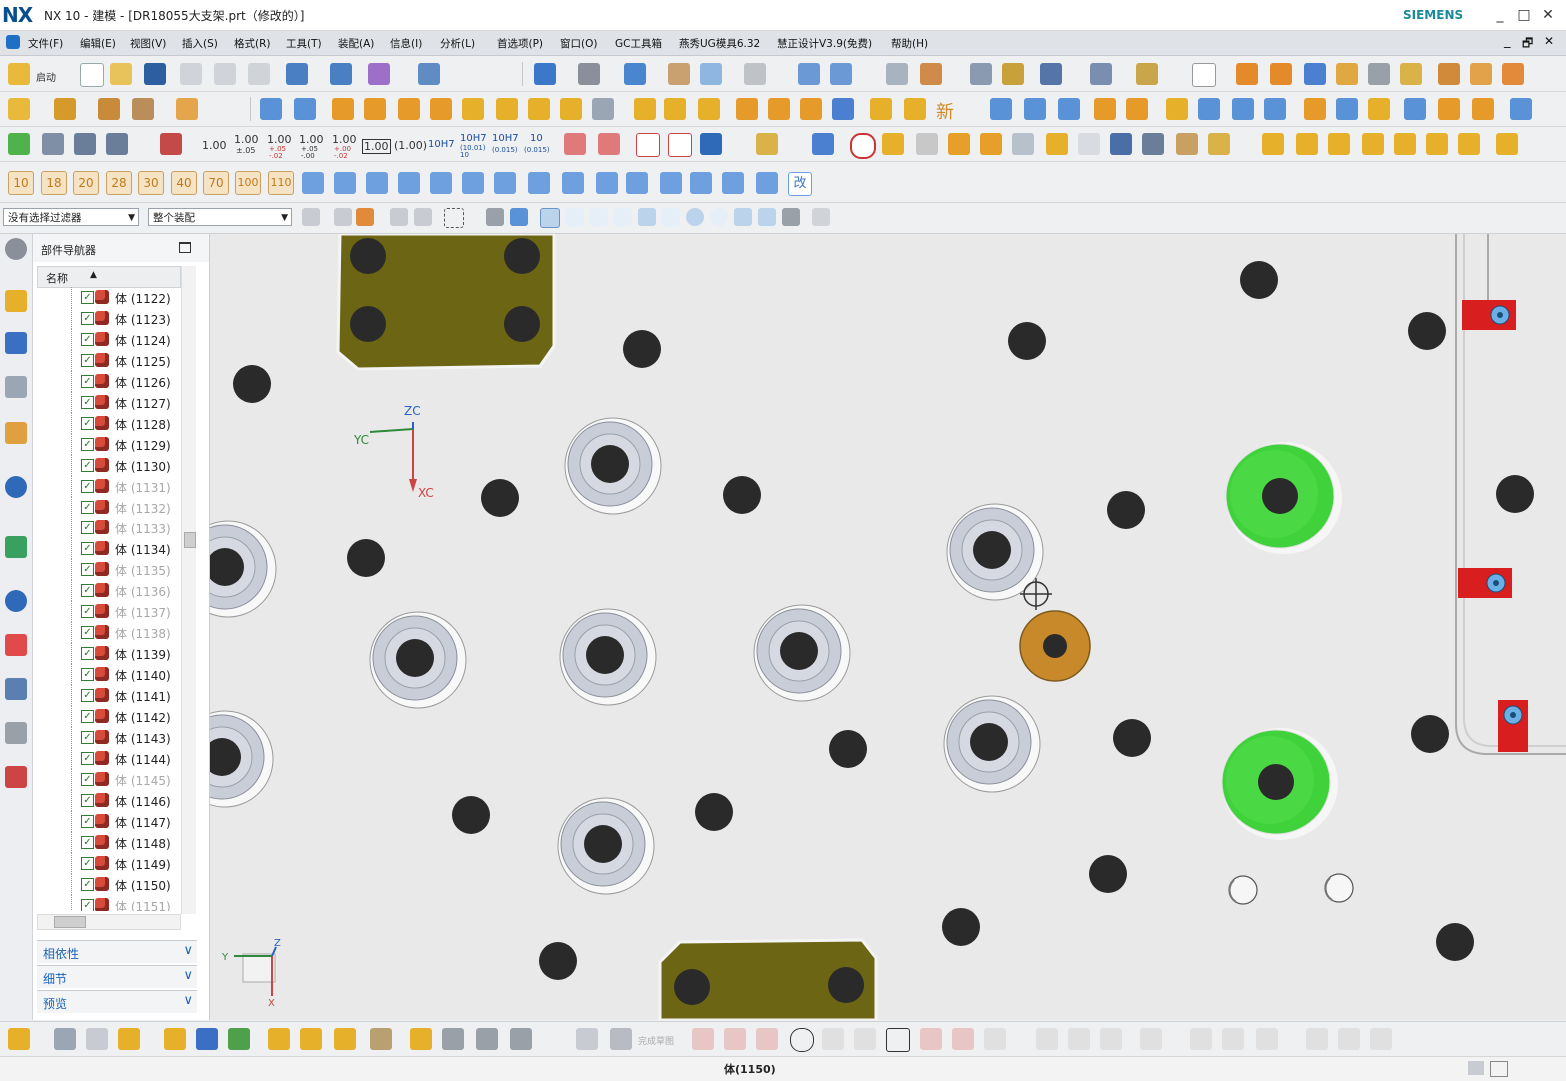  What do you see at coordinates (21, 183) in the screenshot?
I see `size-10-button: 10` at bounding box center [21, 183].